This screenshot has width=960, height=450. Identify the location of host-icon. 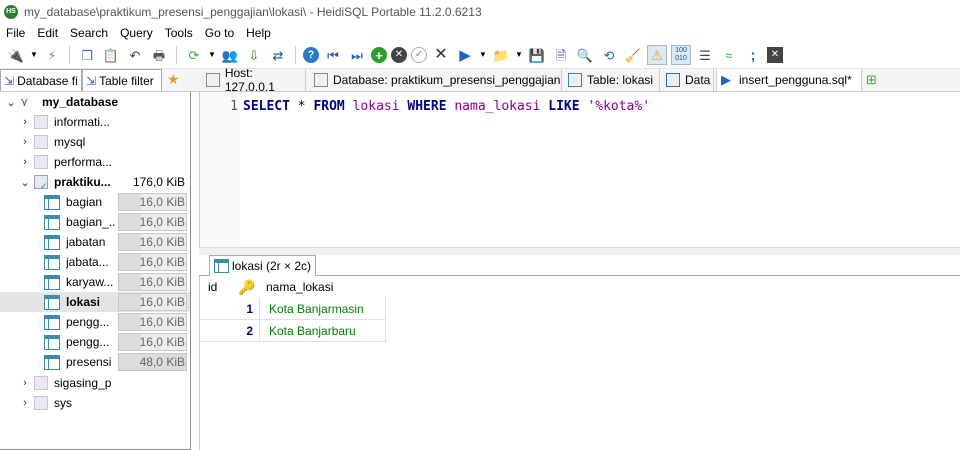
(213, 80).